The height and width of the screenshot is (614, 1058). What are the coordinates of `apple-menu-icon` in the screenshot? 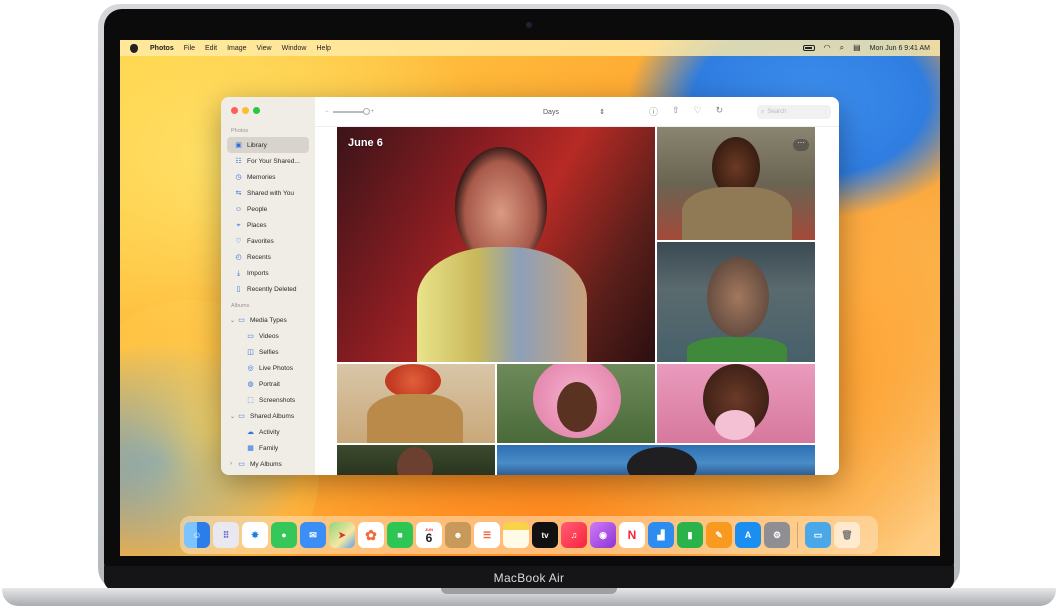 It's located at (134, 48).